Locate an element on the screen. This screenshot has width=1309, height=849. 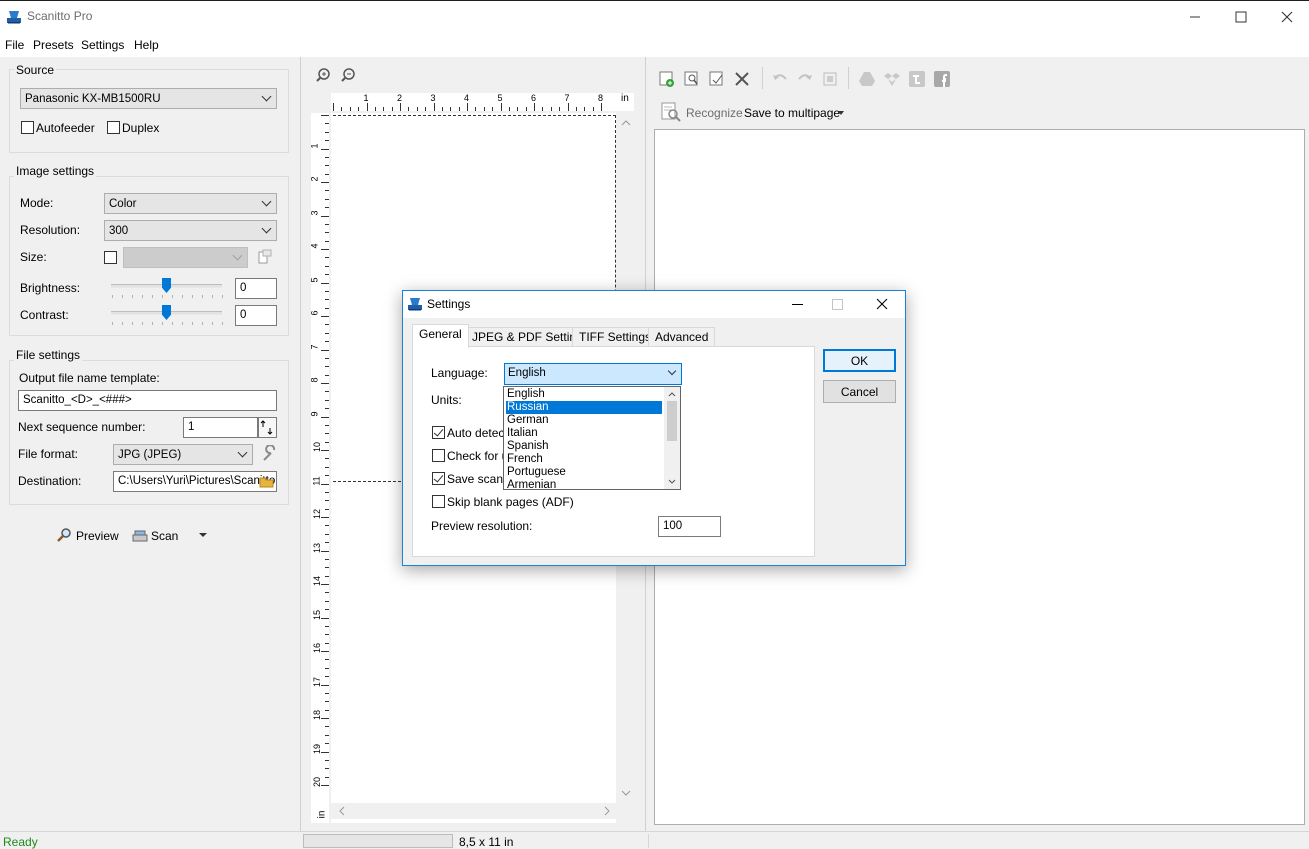
source-device-select: Panasonic KX-MB1500RU is located at coordinates (148, 98).